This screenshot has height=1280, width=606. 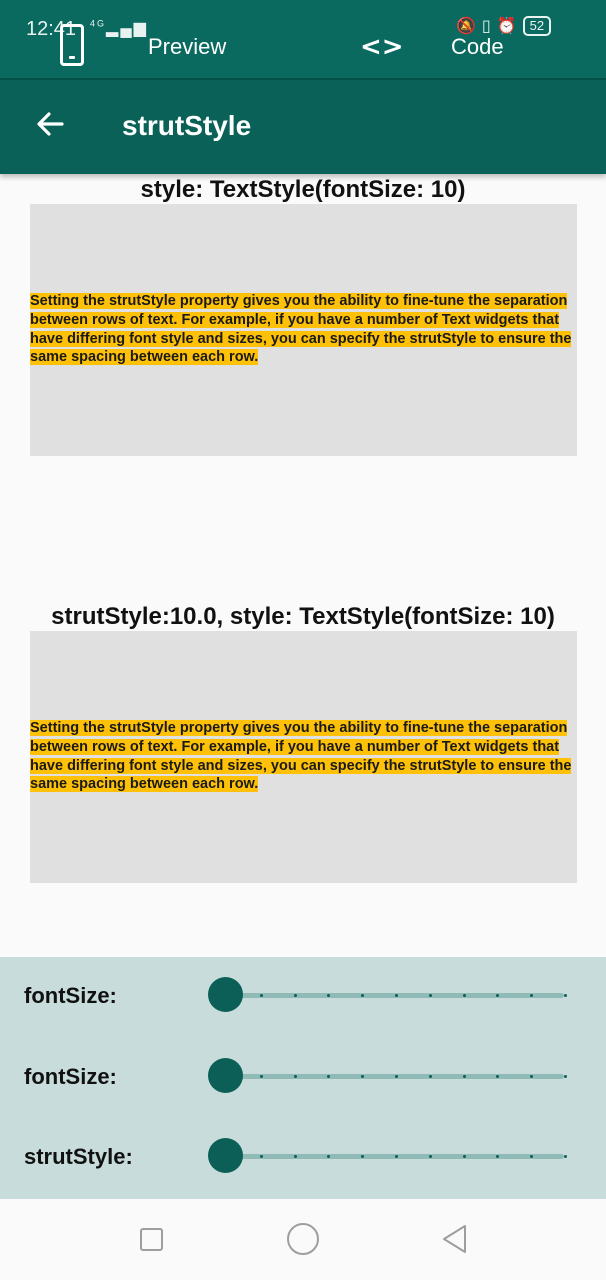 I want to click on code-icon: <>, so click(x=382, y=47).